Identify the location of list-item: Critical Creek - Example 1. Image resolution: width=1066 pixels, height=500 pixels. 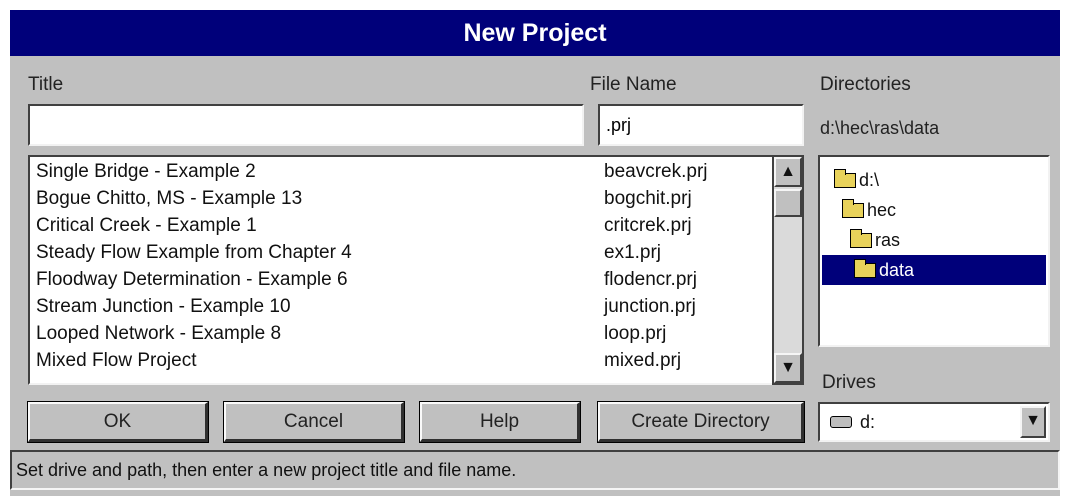
(146, 226).